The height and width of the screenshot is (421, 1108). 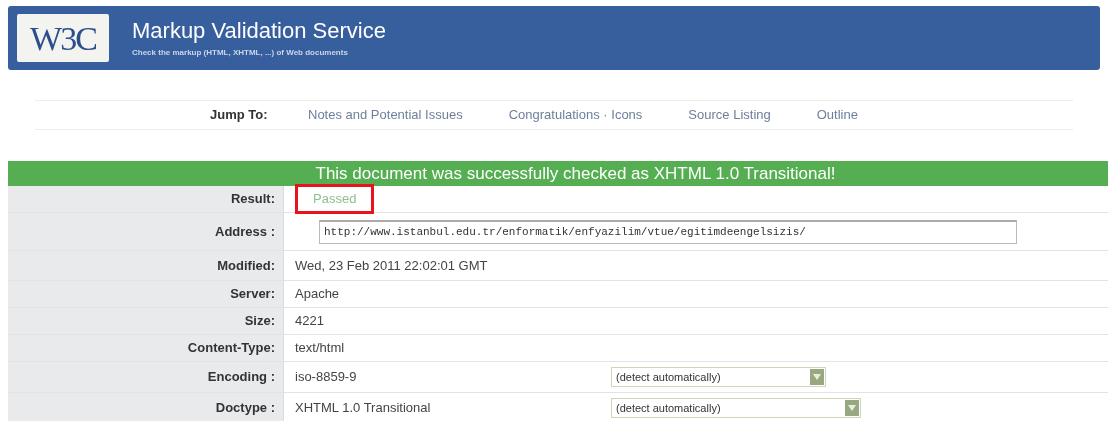 I want to click on row-label: Doctype :, so click(x=146, y=407).